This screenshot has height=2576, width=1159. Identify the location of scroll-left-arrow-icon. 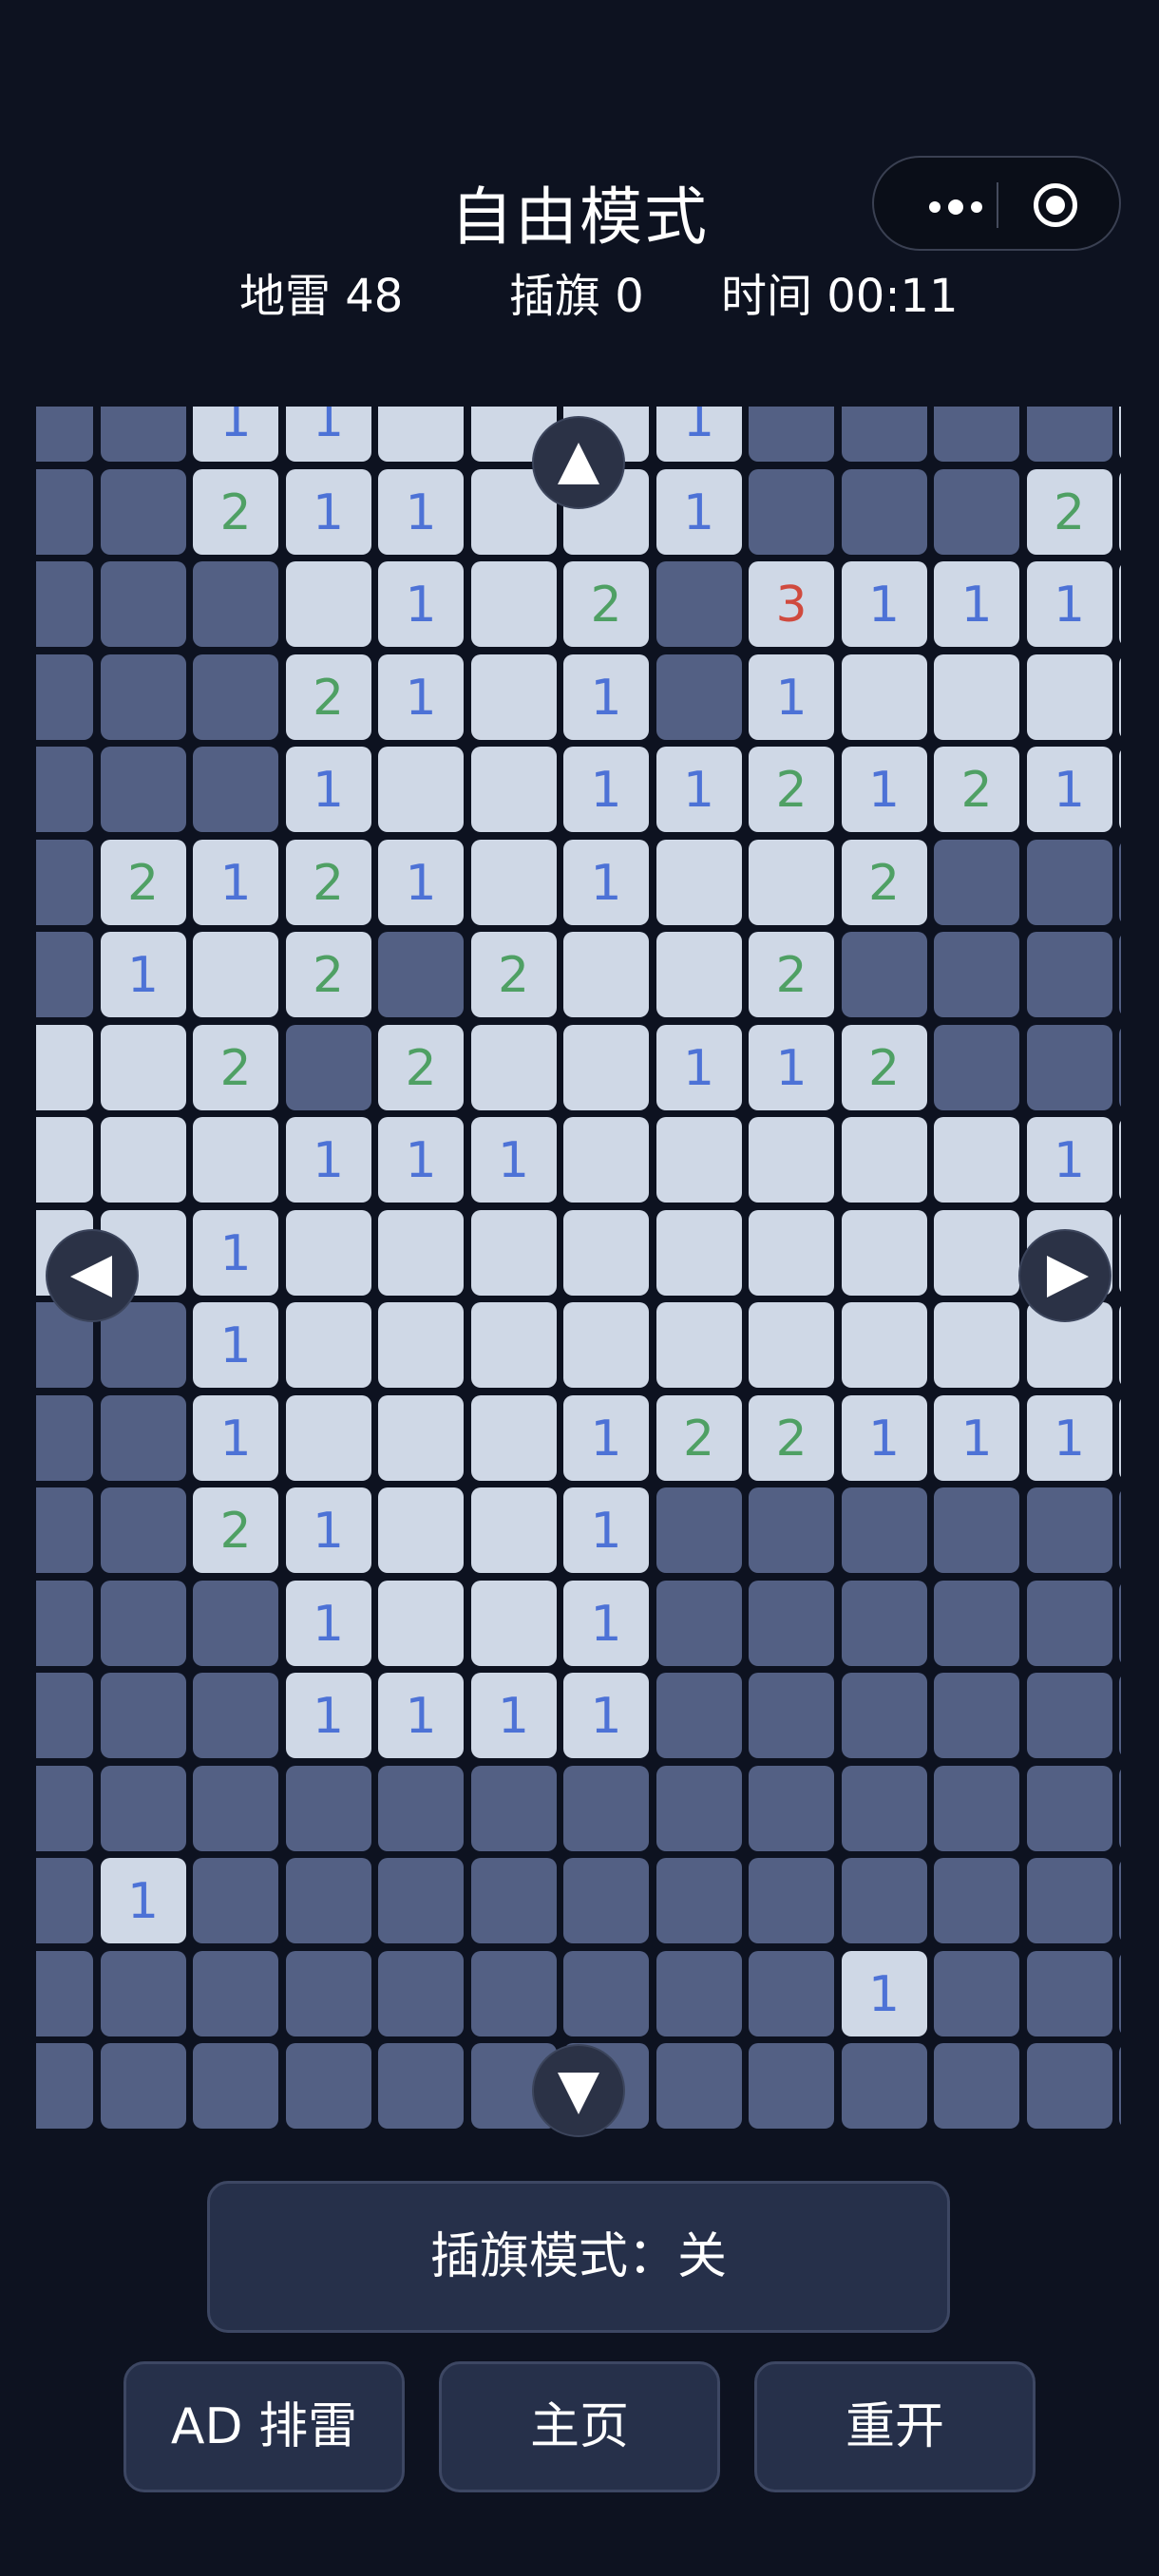
(92, 1275).